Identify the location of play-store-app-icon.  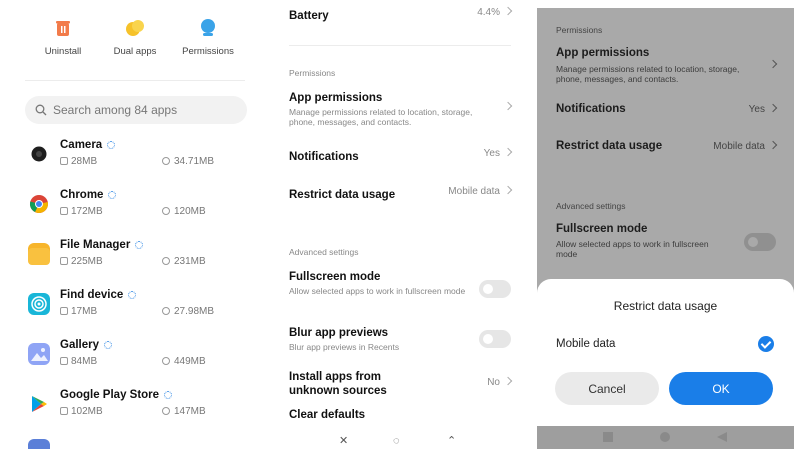
(39, 404).